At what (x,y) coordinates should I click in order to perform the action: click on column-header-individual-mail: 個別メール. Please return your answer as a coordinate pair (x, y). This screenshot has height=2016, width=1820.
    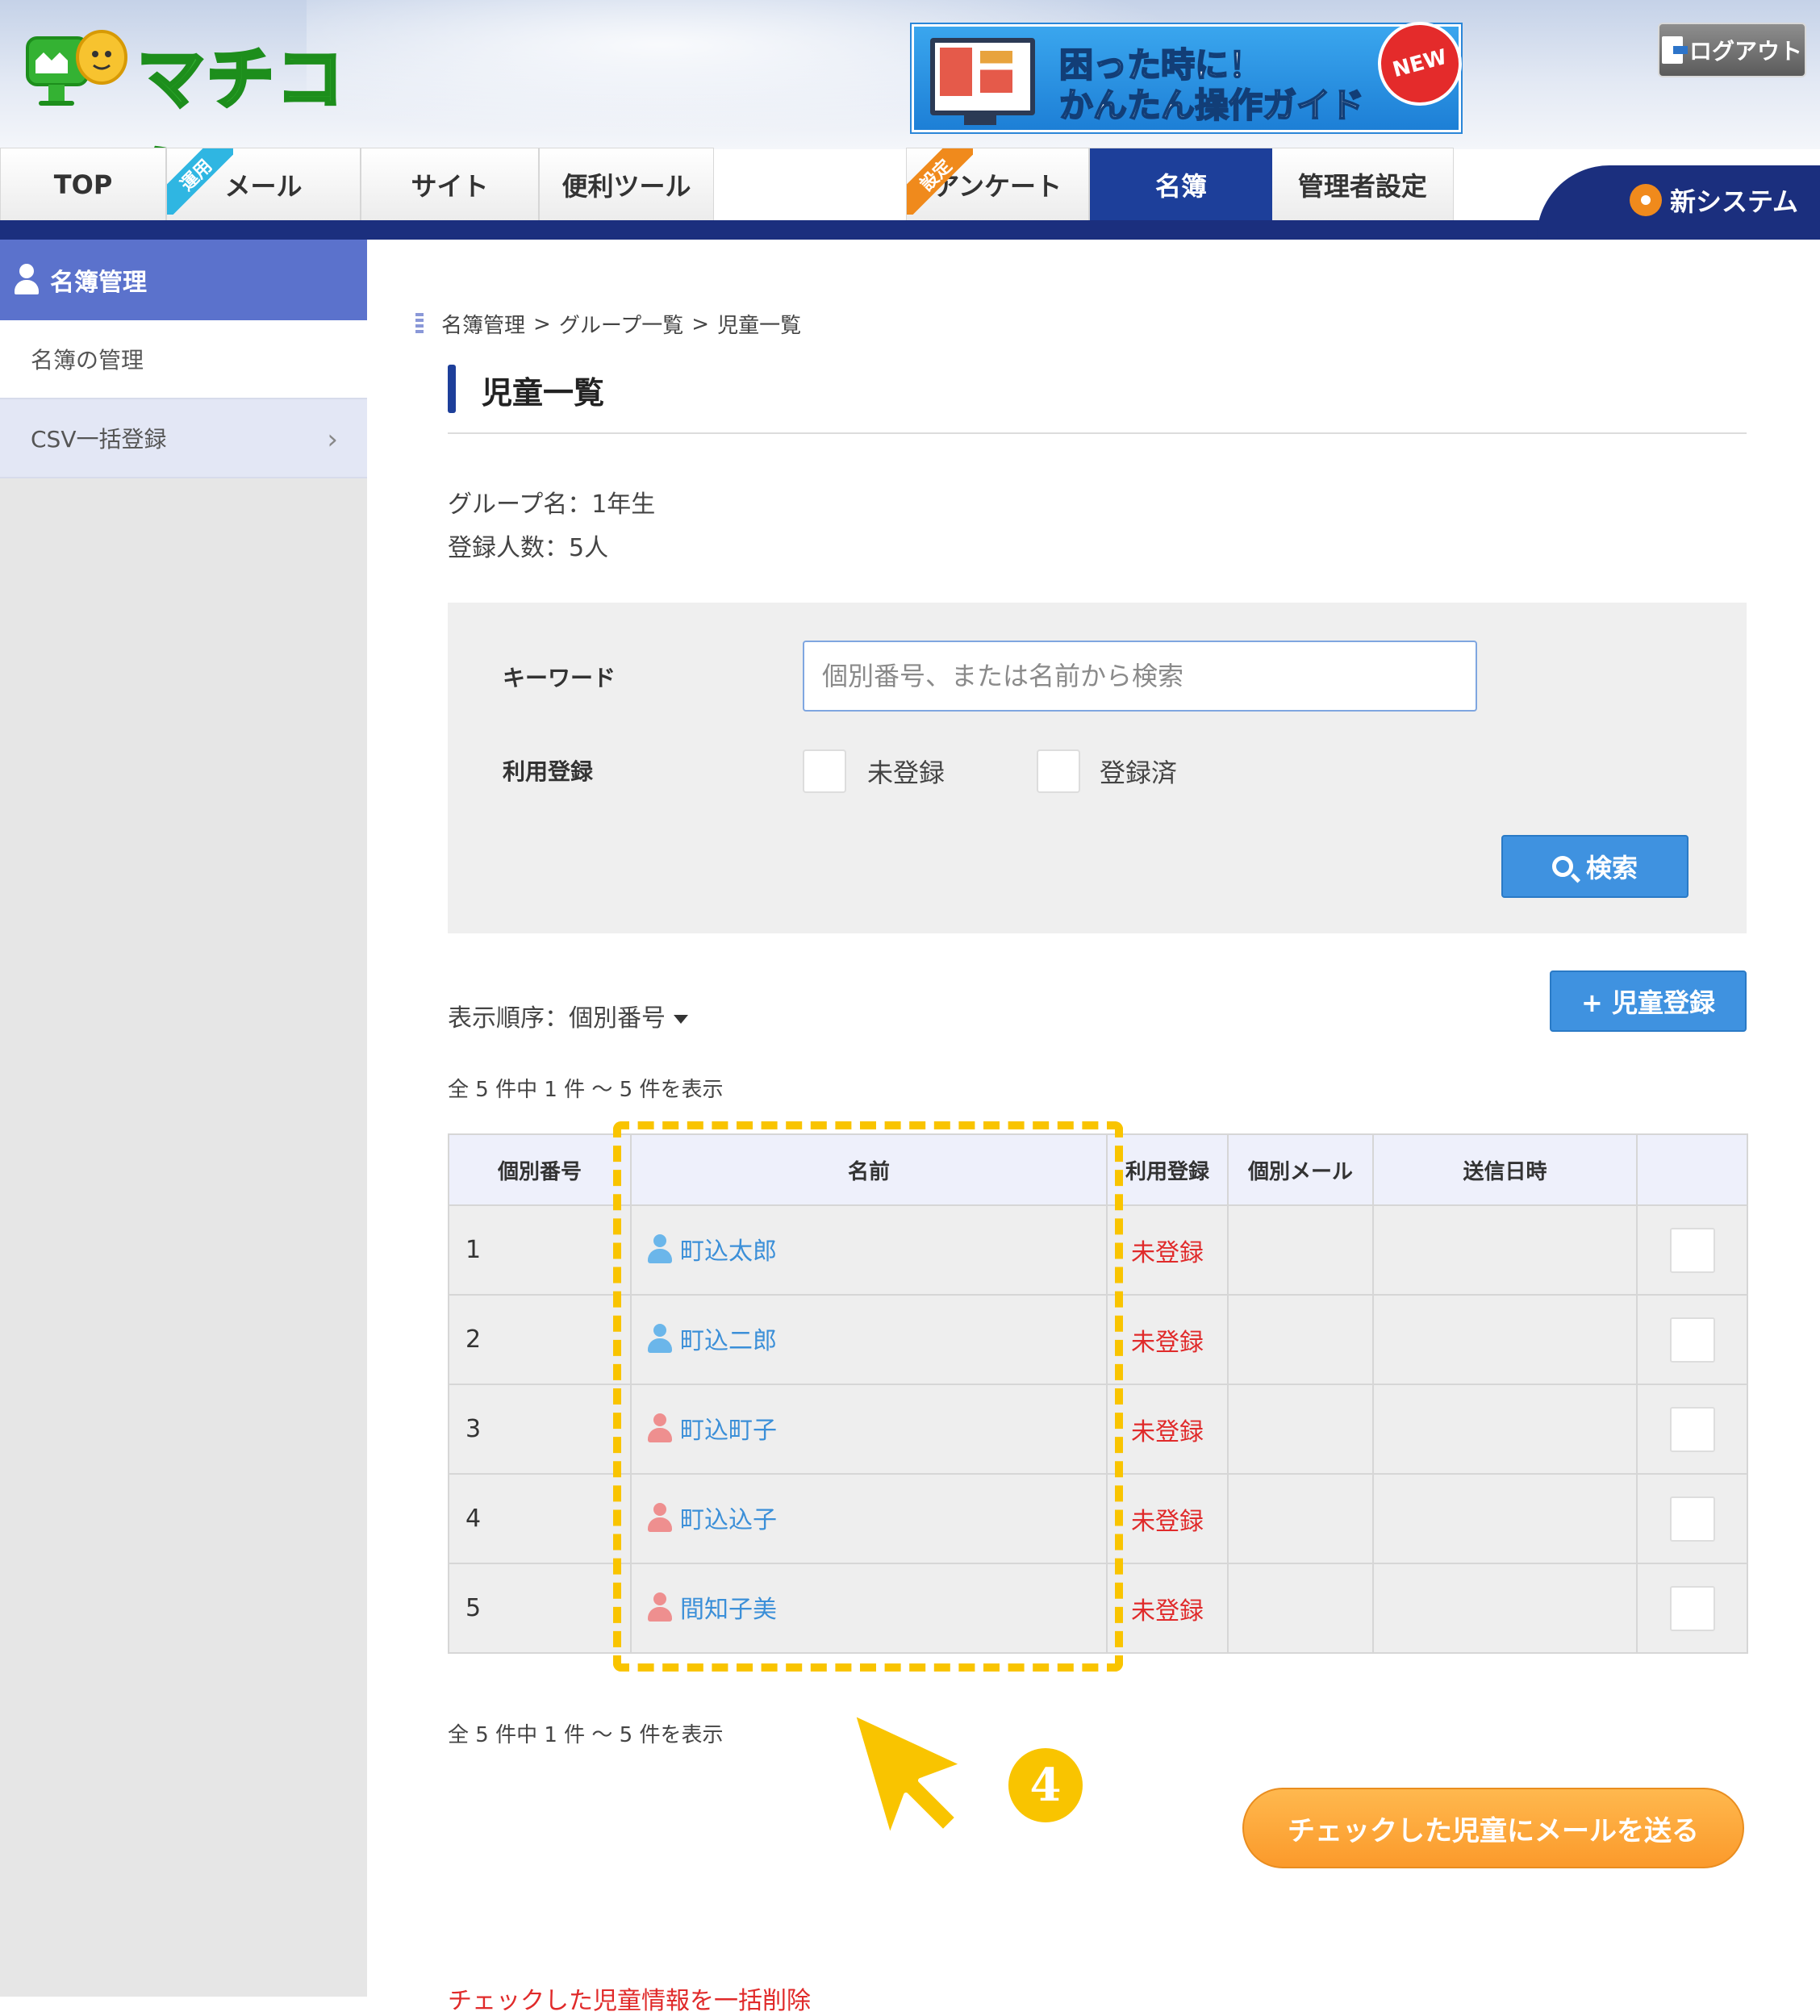
    Looking at the image, I should click on (1300, 1169).